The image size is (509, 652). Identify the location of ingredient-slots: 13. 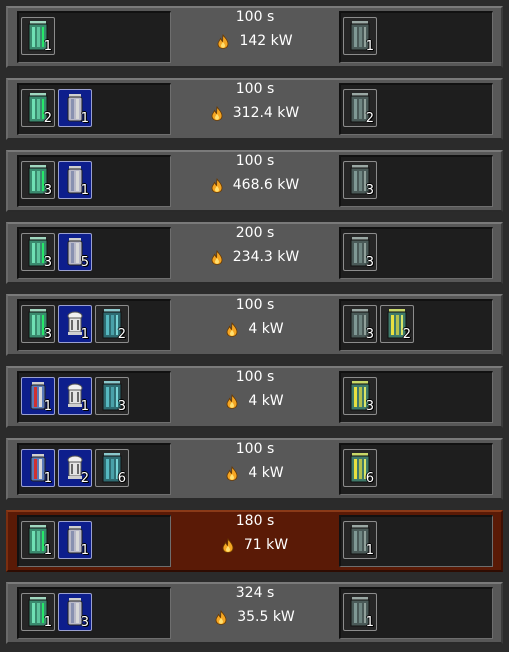
(94, 613).